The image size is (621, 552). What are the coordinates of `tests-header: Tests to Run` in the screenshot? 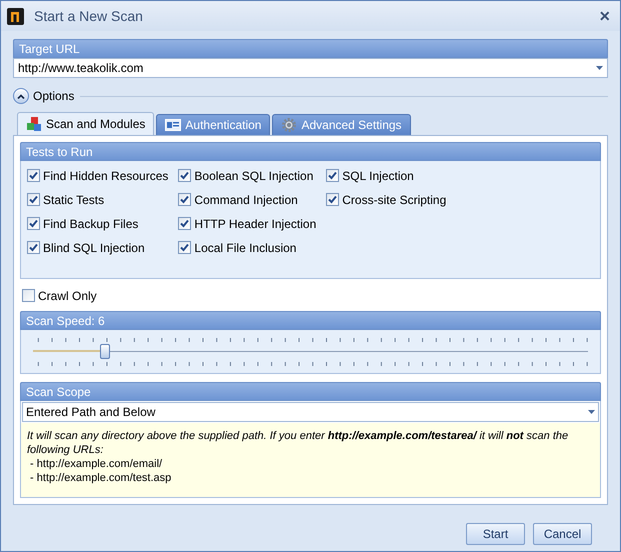 It's located at (310, 151).